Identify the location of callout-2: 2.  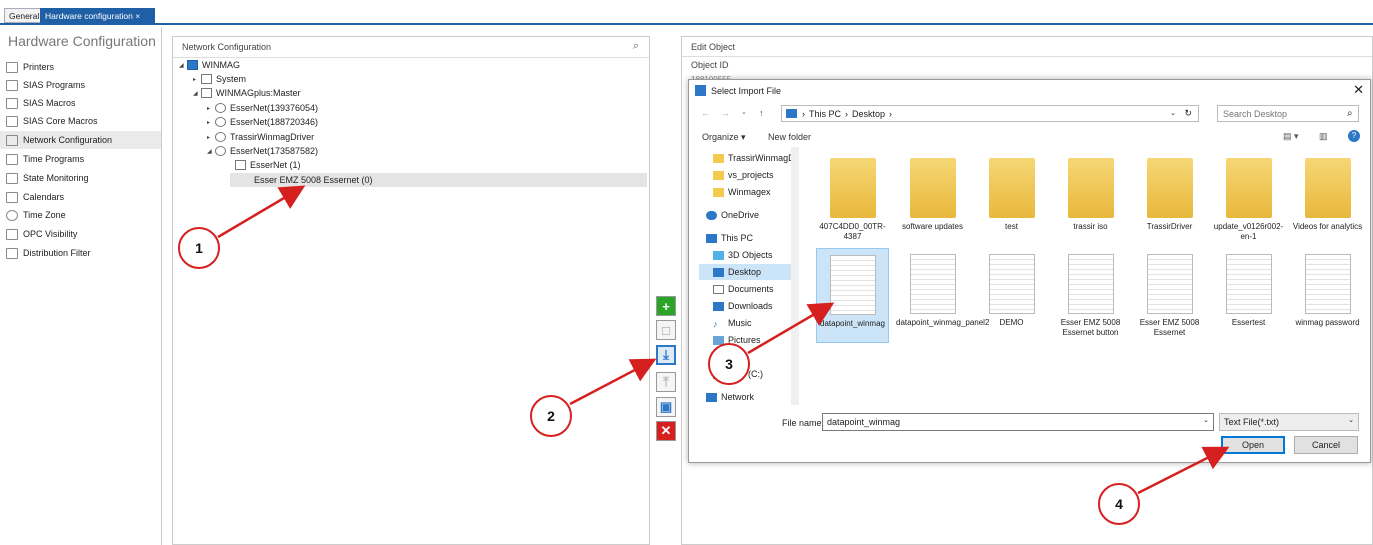
(551, 416).